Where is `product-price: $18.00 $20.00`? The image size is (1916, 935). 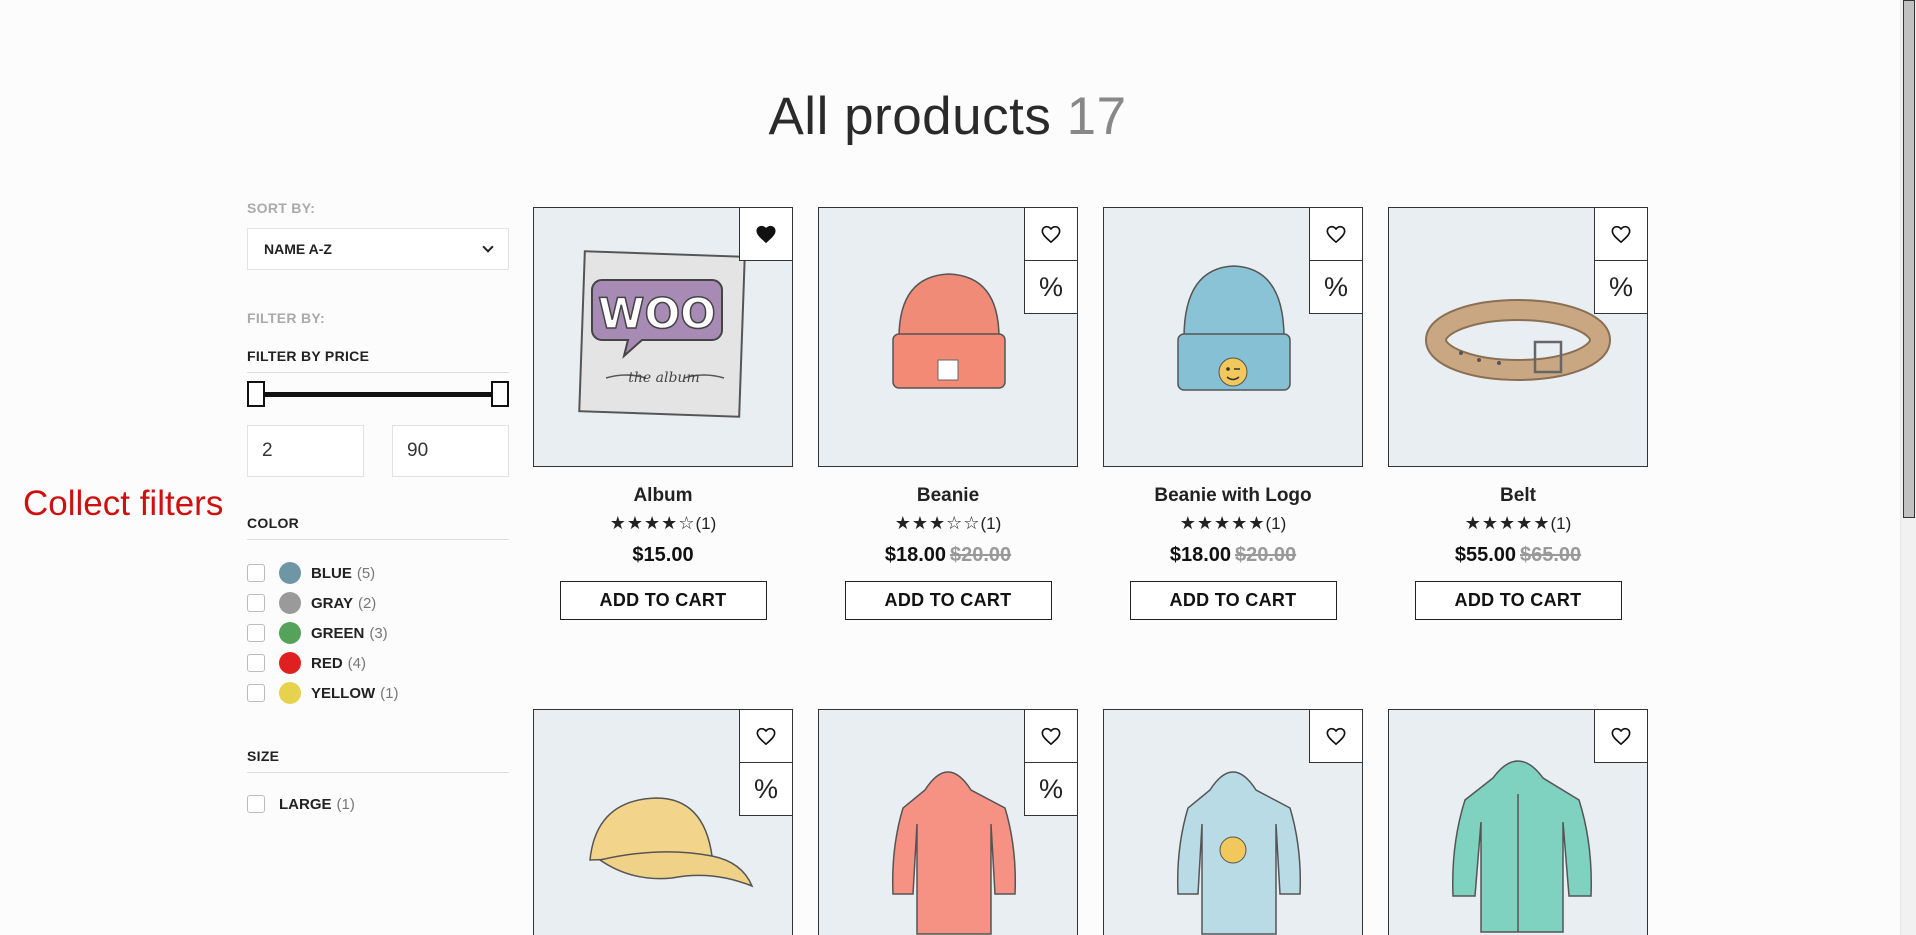
product-price: $18.00 $20.00 is located at coordinates (948, 555).